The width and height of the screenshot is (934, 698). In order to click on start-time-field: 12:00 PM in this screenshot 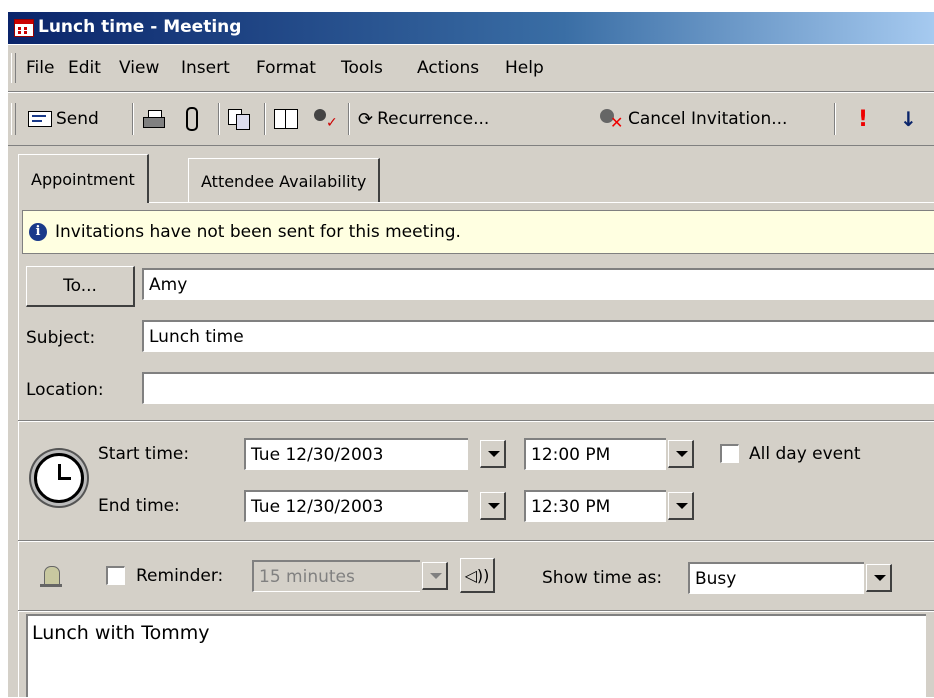, I will do `click(595, 454)`.